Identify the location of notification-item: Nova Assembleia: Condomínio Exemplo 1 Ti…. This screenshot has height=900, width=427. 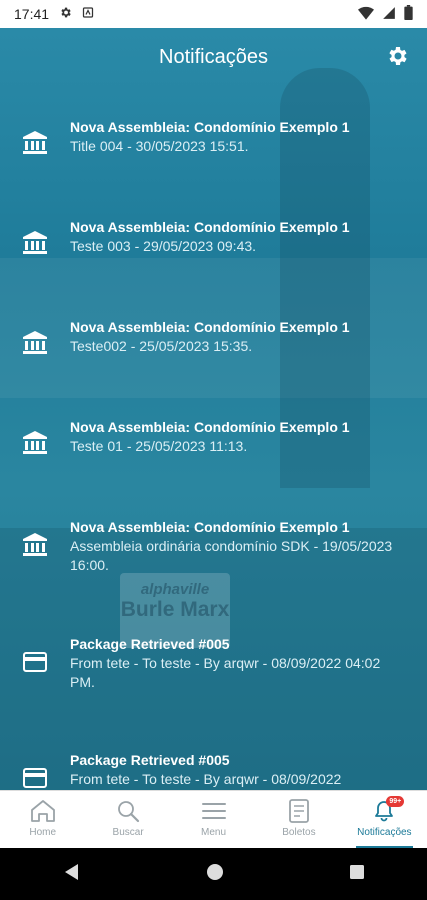
(213, 136).